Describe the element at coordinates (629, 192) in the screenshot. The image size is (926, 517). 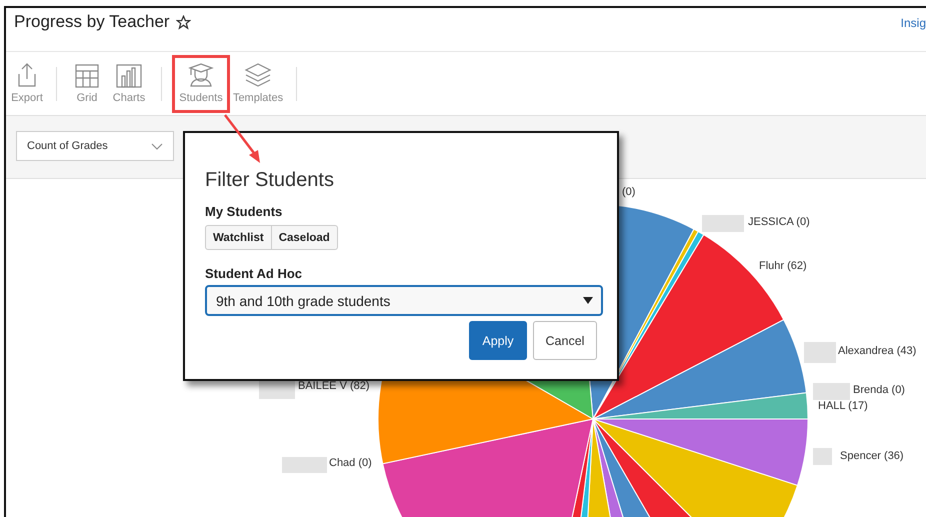
I see `slice-label: (0)` at that location.